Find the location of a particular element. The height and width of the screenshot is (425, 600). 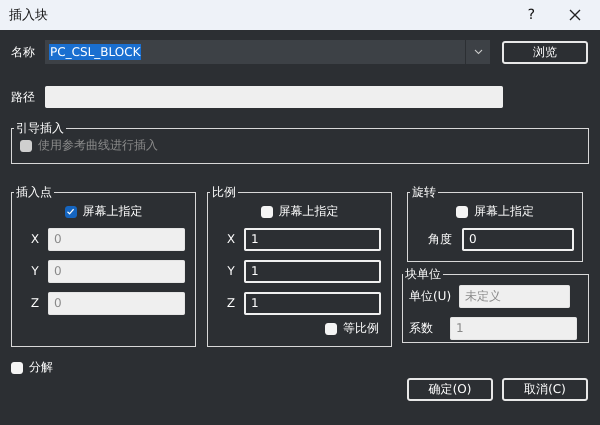

input-field: 未定义 is located at coordinates (514, 296).